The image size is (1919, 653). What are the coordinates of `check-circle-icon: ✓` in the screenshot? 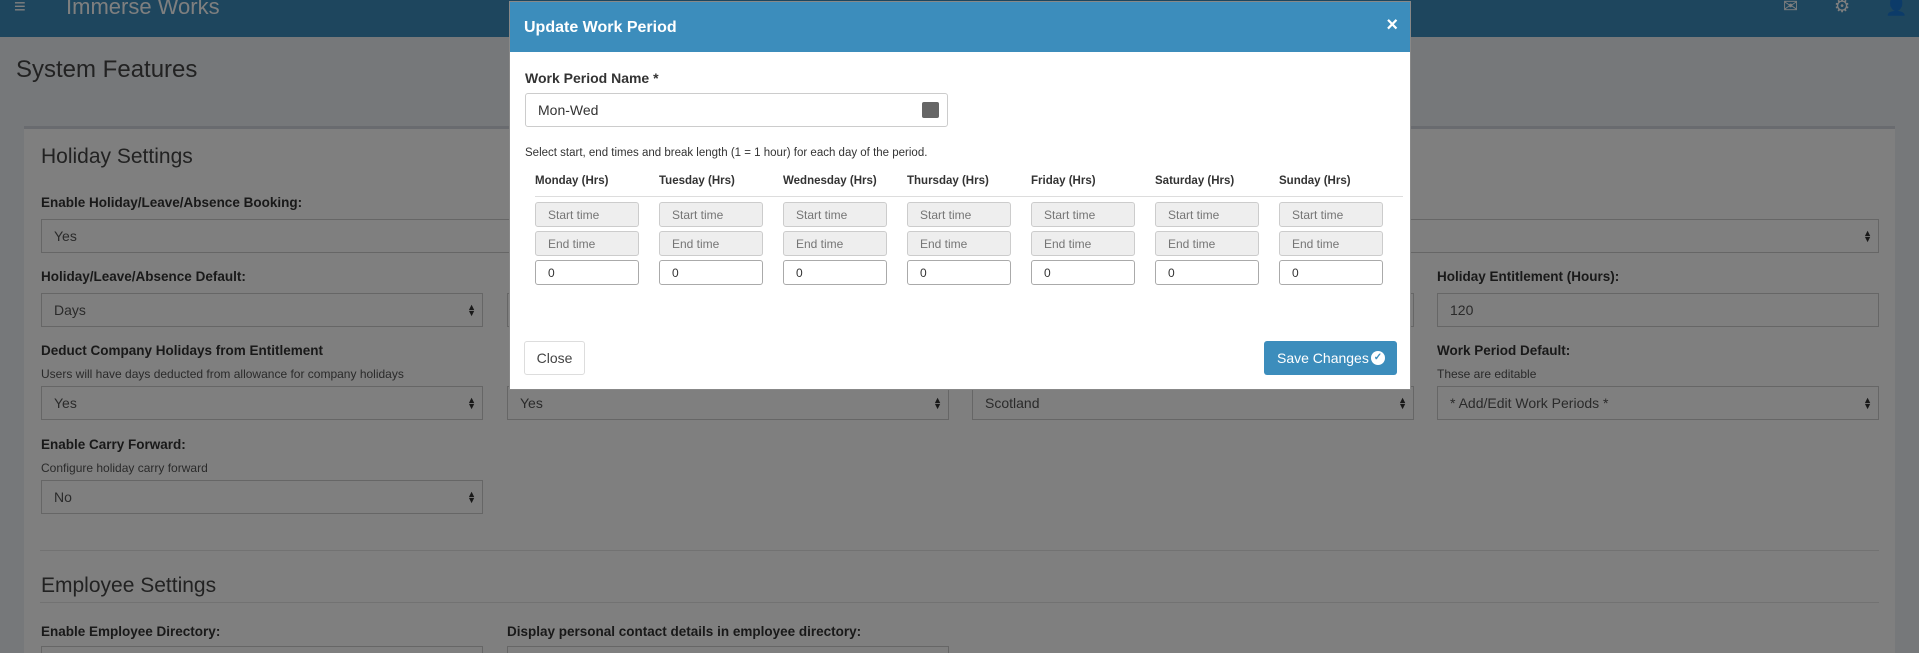 It's located at (1378, 358).